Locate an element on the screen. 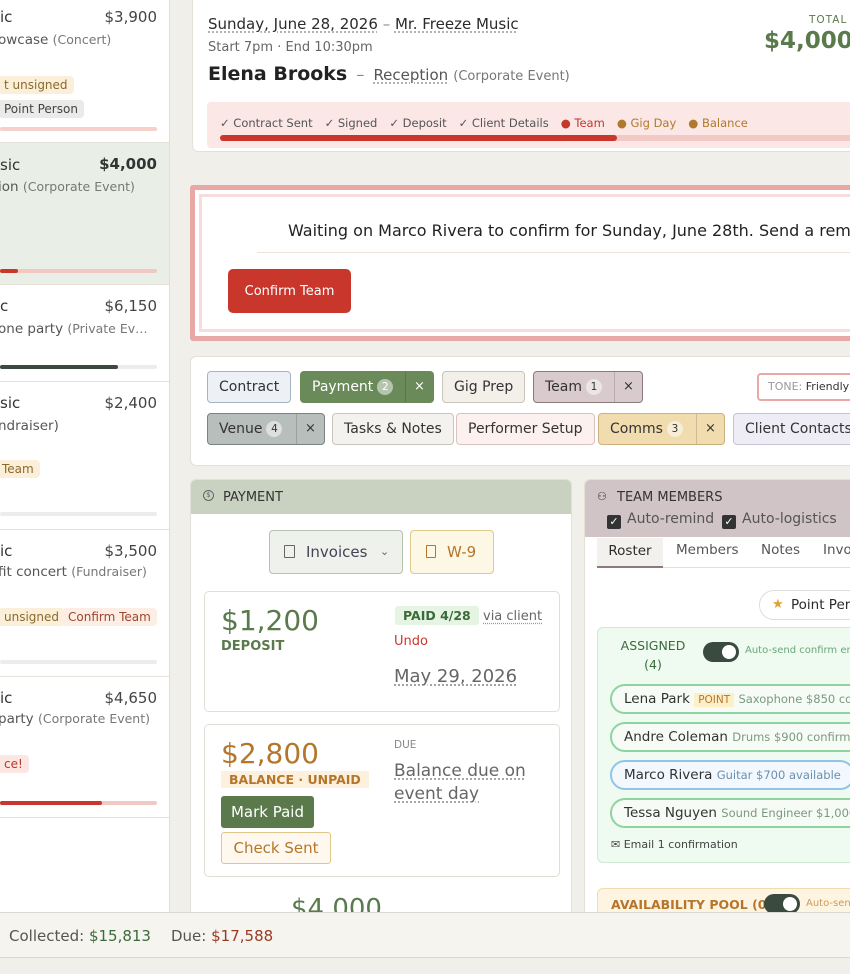 The height and width of the screenshot is (974, 850). gig-list-item-selected: sic $4,000 ion (Corporate Event) is located at coordinates (84, 214).